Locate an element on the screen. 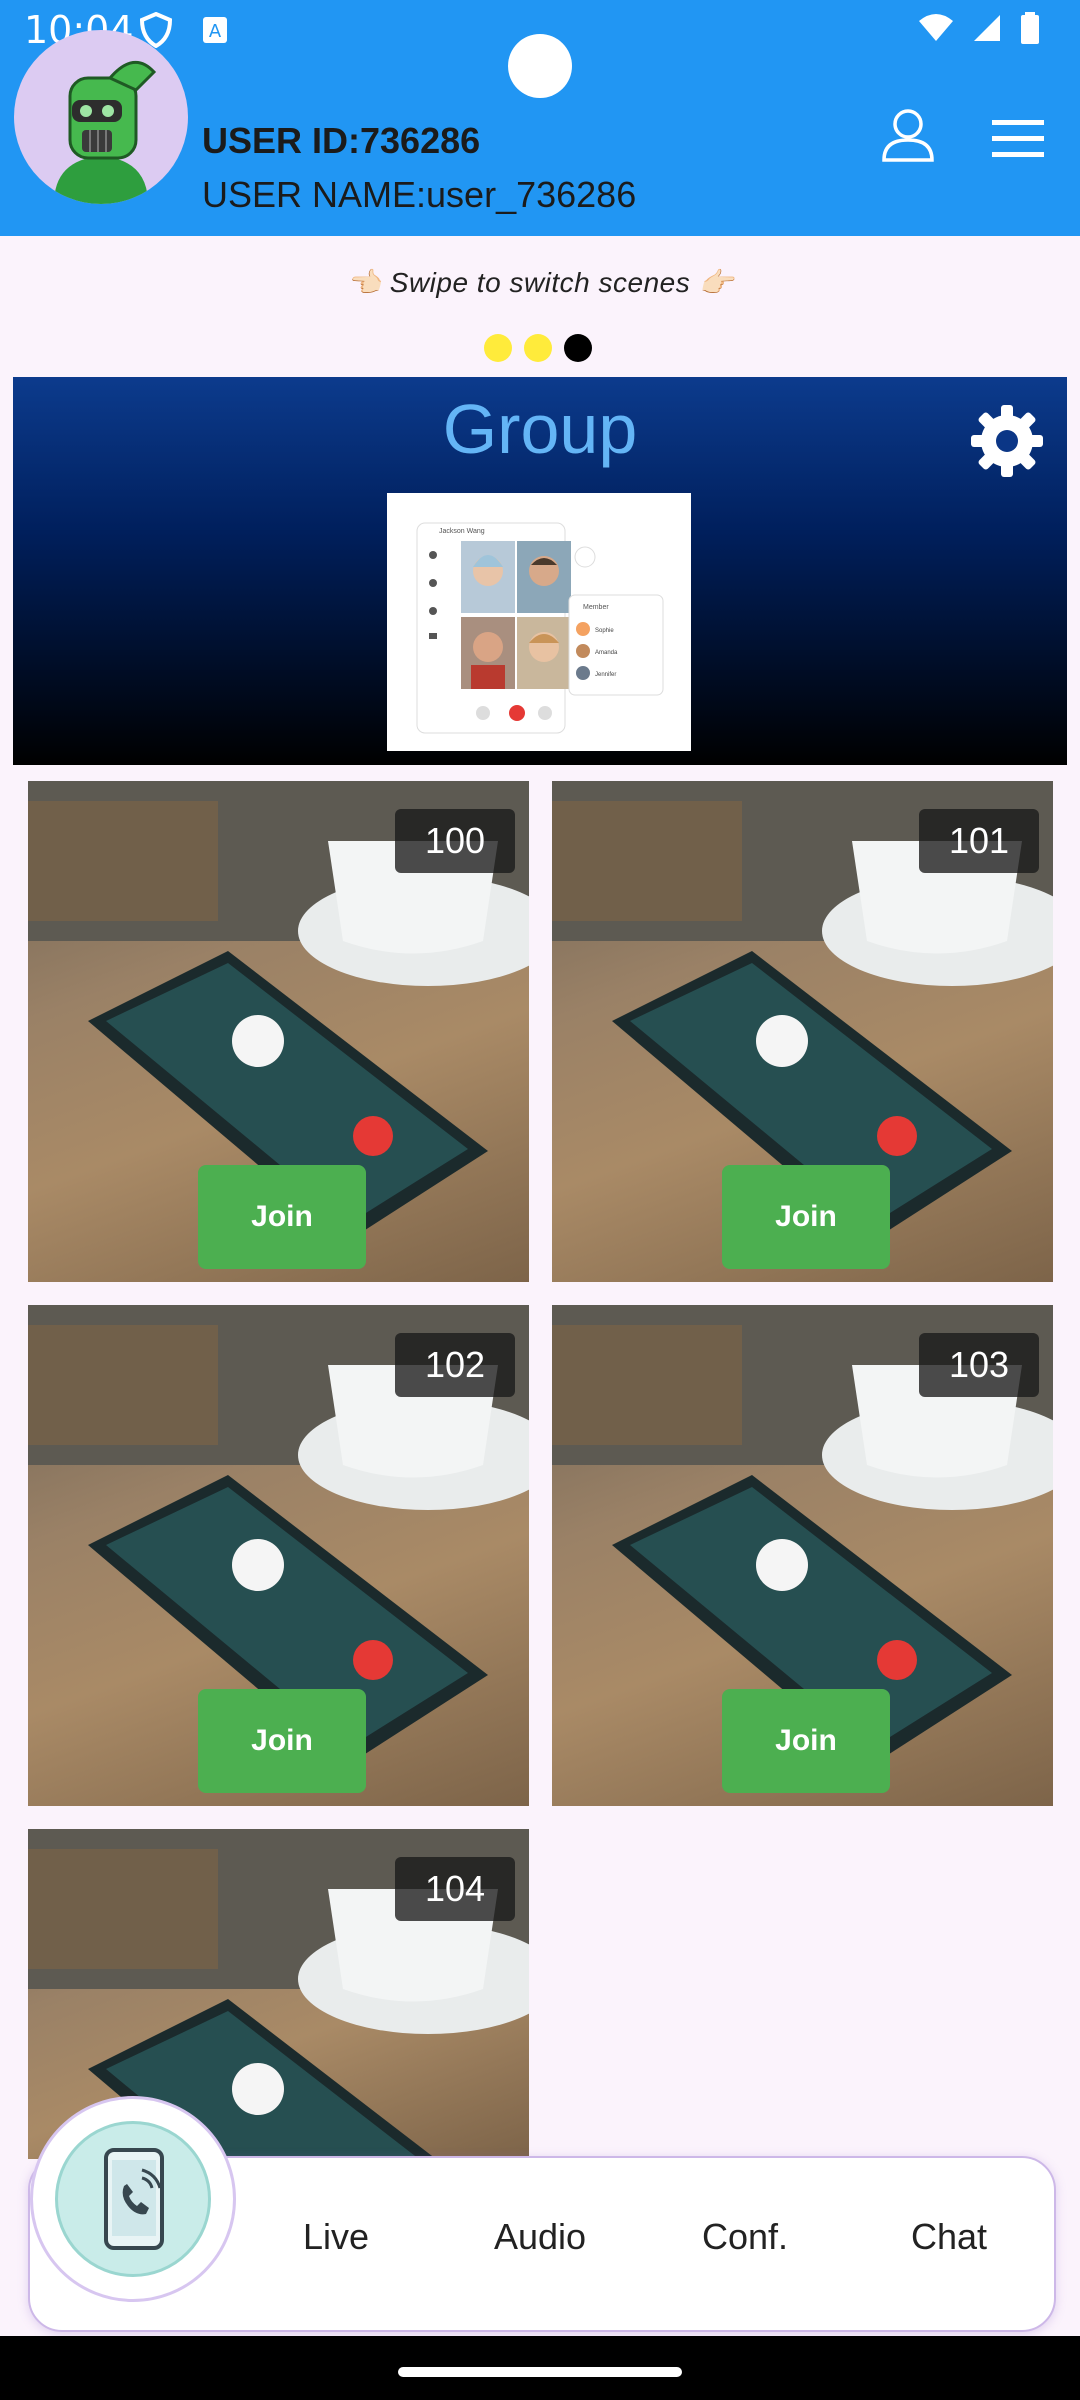 The height and width of the screenshot is (2400, 1080). room-number-badge: 102 is located at coordinates (455, 1365).